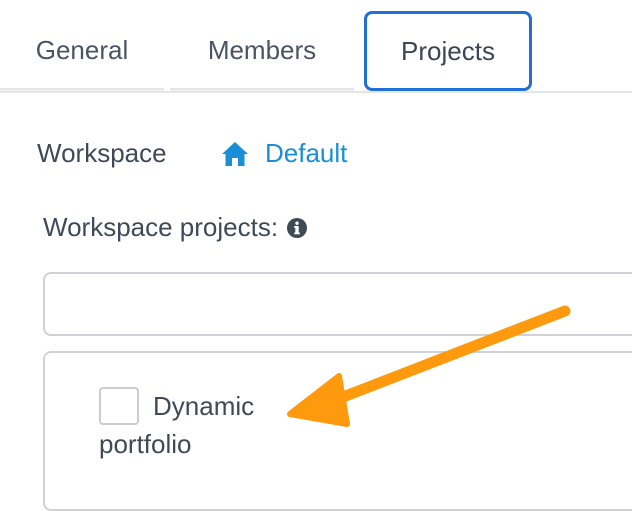  I want to click on project-search-input, so click(337, 304).